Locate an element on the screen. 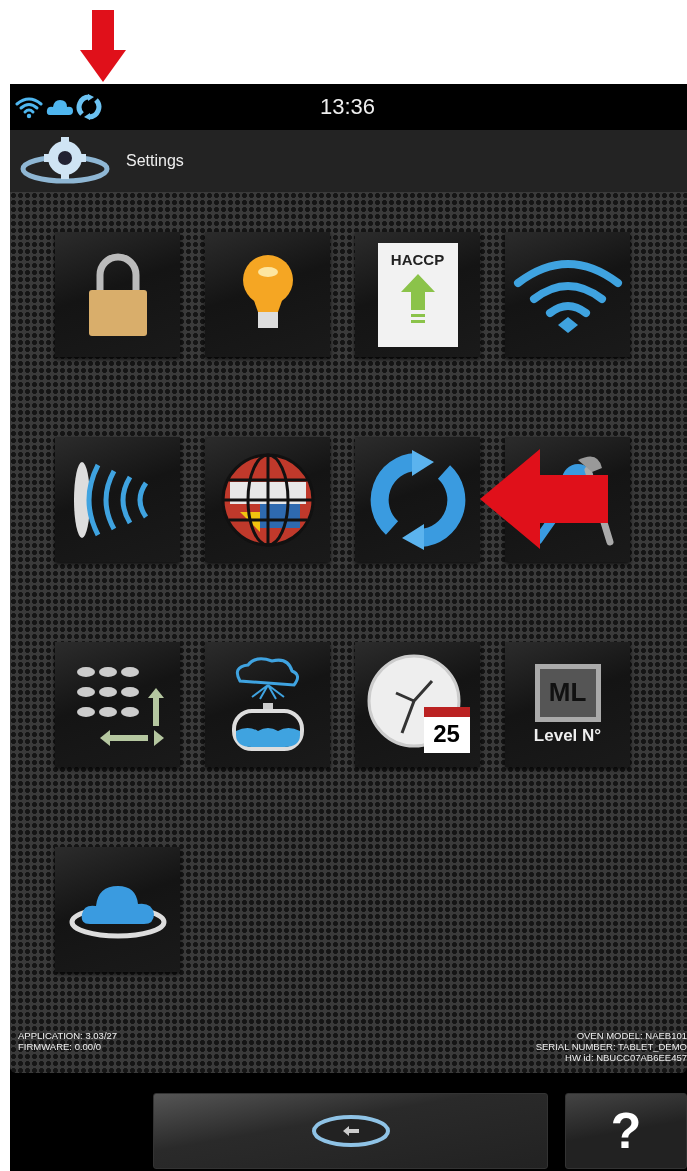 The width and height of the screenshot is (687, 1171). cloud-icon is located at coordinates (60, 107).